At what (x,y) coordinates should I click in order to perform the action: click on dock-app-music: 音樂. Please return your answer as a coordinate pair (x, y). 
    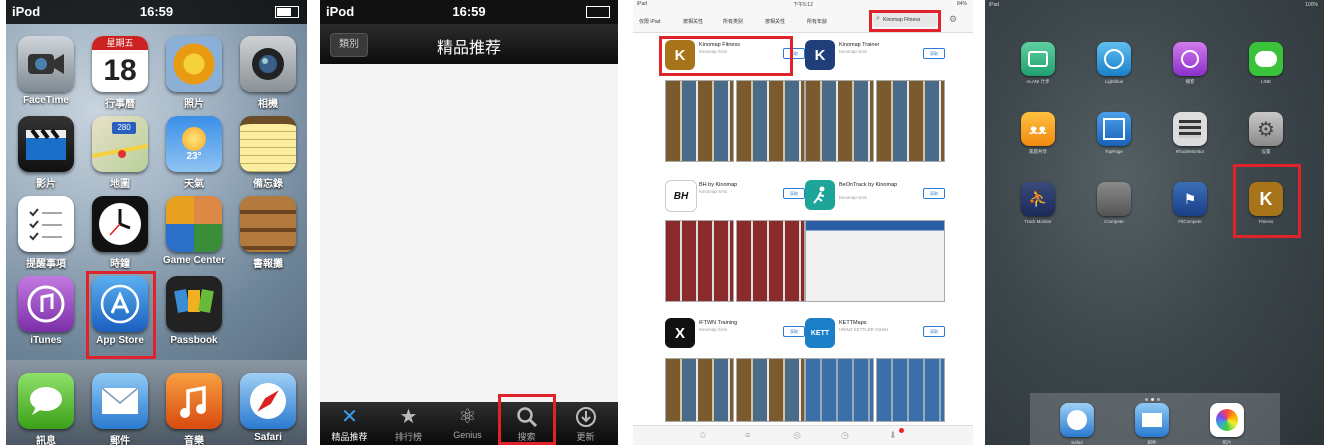
    Looking at the image, I should click on (194, 409).